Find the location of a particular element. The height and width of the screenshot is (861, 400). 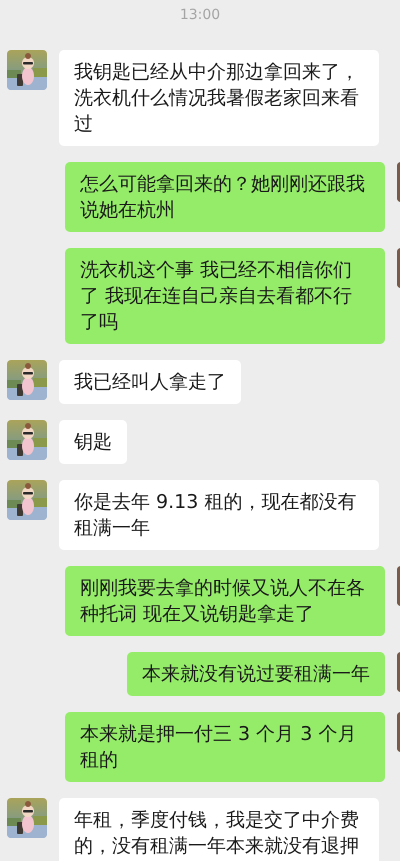

message-bubble: 我已经叫人拿走了 is located at coordinates (150, 382).